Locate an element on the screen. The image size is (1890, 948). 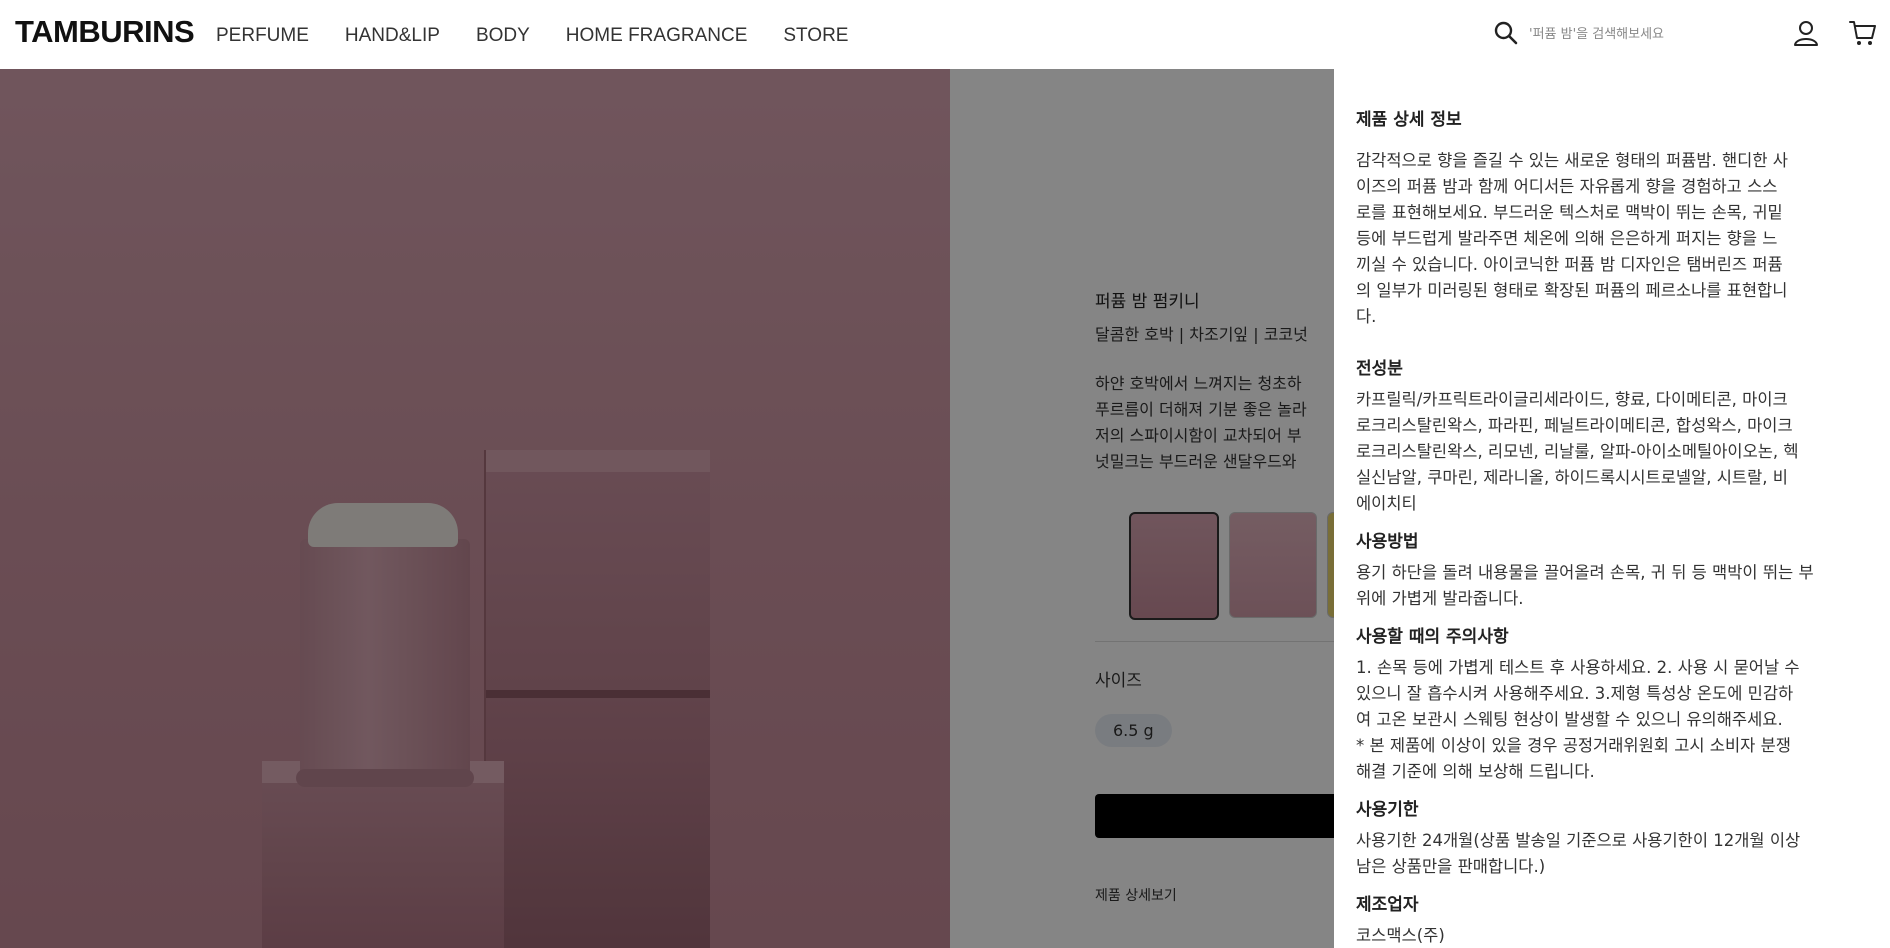
details-line: 다. is located at coordinates (1366, 316).